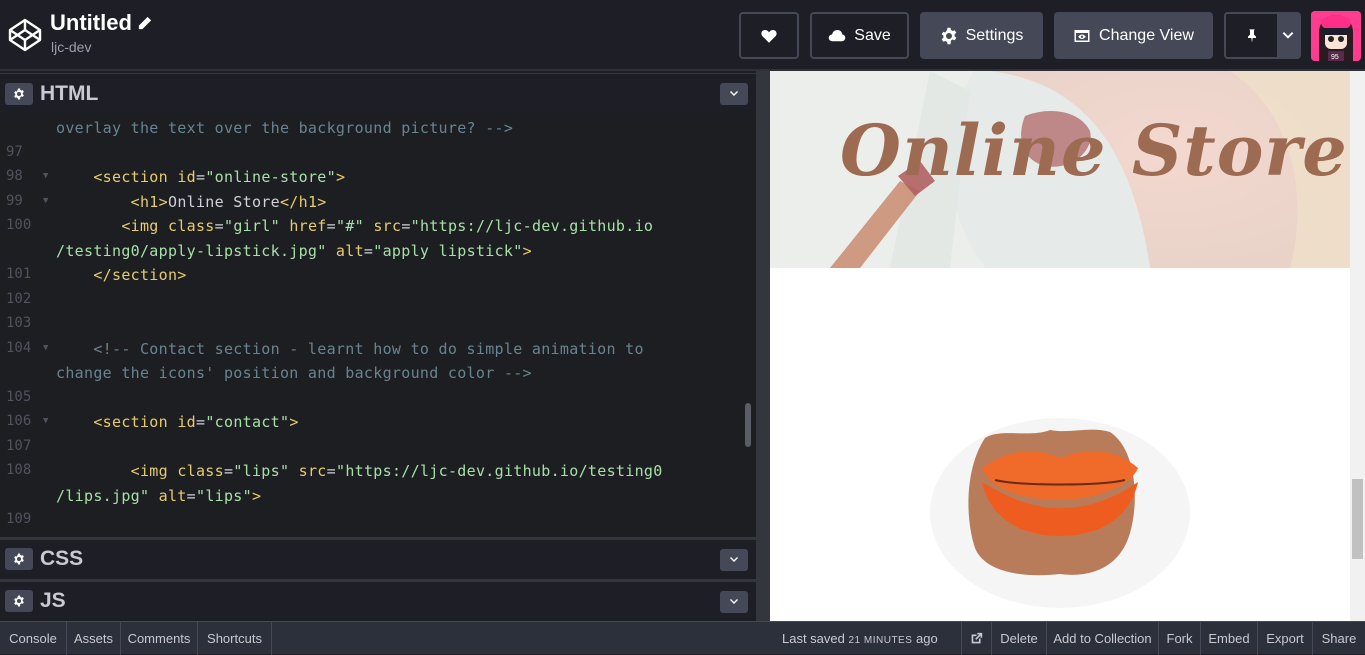 The image size is (1365, 655). Describe the element at coordinates (1179, 638) in the screenshot. I see `fork-button: Fork` at that location.